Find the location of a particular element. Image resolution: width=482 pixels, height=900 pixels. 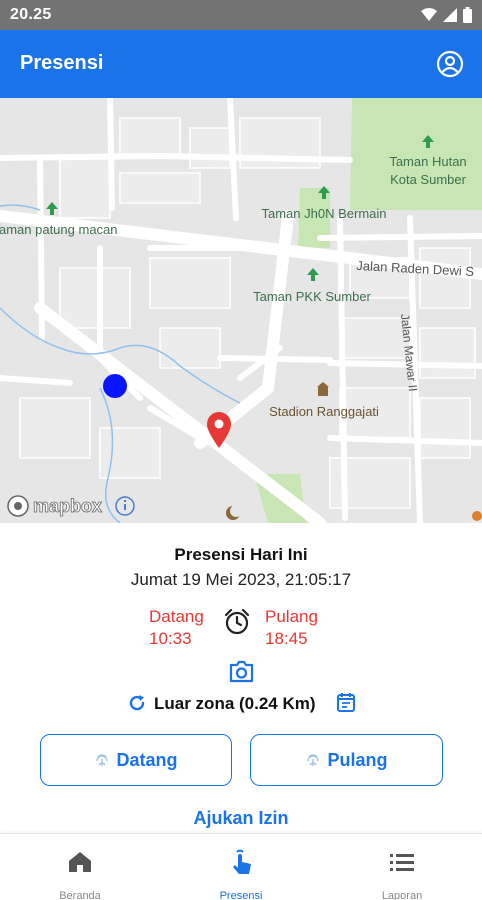

datang-label: Datang is located at coordinates (176, 616).